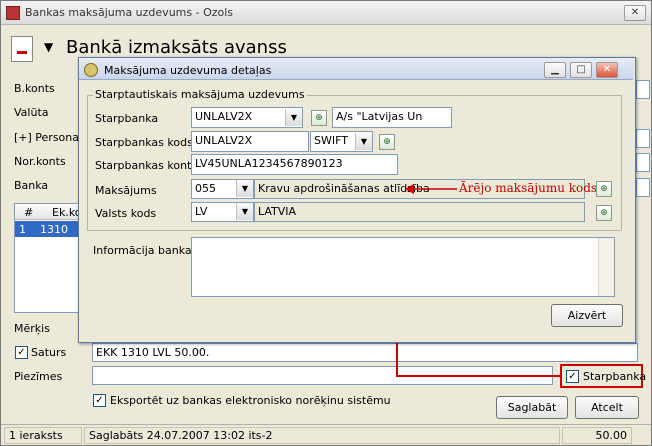 This screenshot has height=446, width=652. What do you see at coordinates (606, 267) in the screenshot?
I see `info-scrollbar` at bounding box center [606, 267].